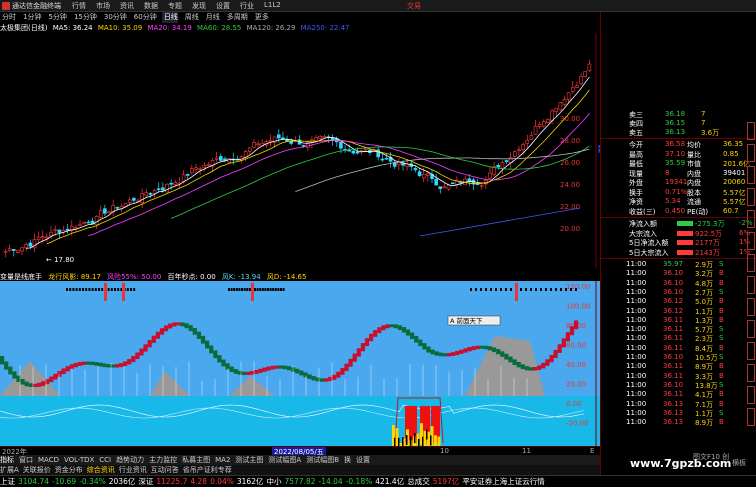  What do you see at coordinates (108, 6) in the screenshot?
I see `menu-item-1: 市场` at bounding box center [108, 6].